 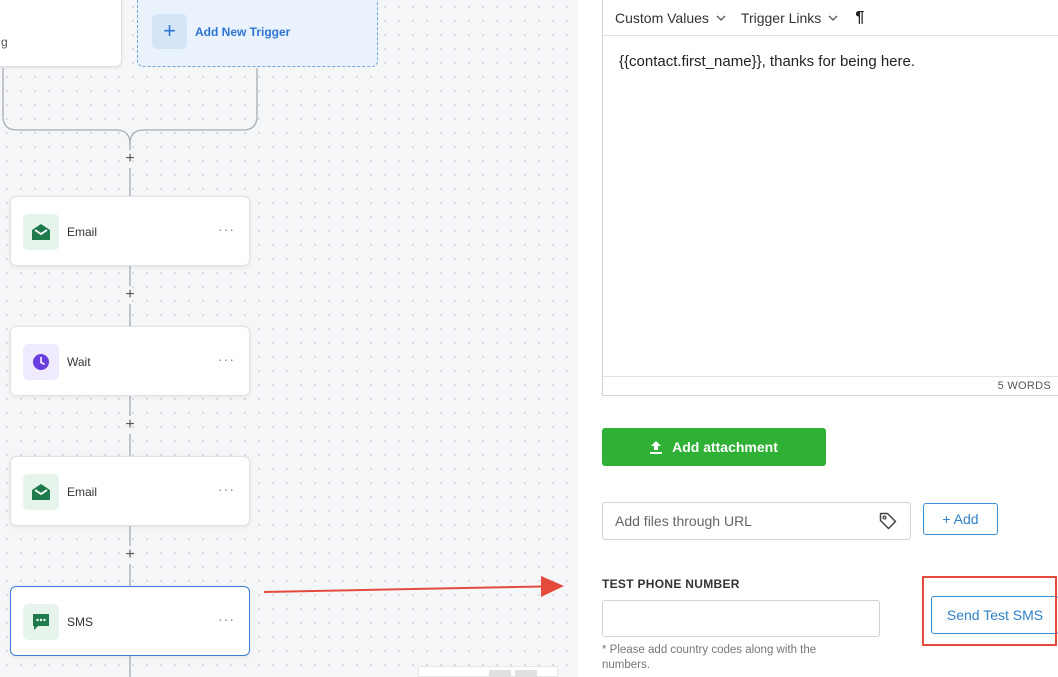 What do you see at coordinates (859, 18) in the screenshot?
I see `paragraph-icon: ¶` at bounding box center [859, 18].